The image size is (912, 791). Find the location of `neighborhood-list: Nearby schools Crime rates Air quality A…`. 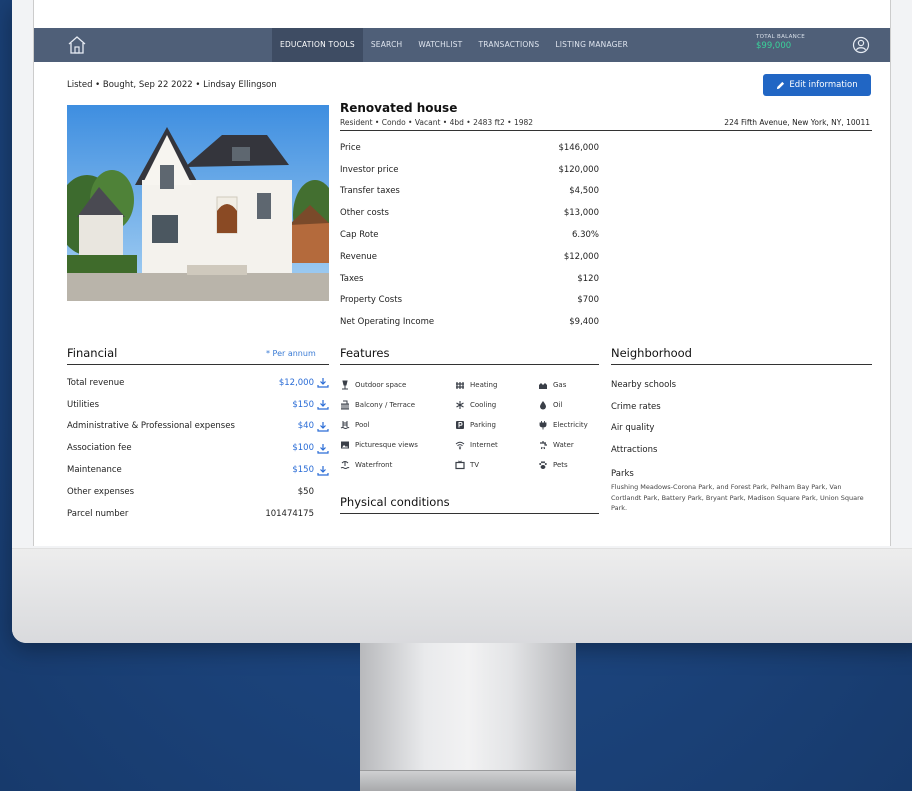

neighborhood-list: Nearby schools Crime rates Air quality A… is located at coordinates (643, 417).